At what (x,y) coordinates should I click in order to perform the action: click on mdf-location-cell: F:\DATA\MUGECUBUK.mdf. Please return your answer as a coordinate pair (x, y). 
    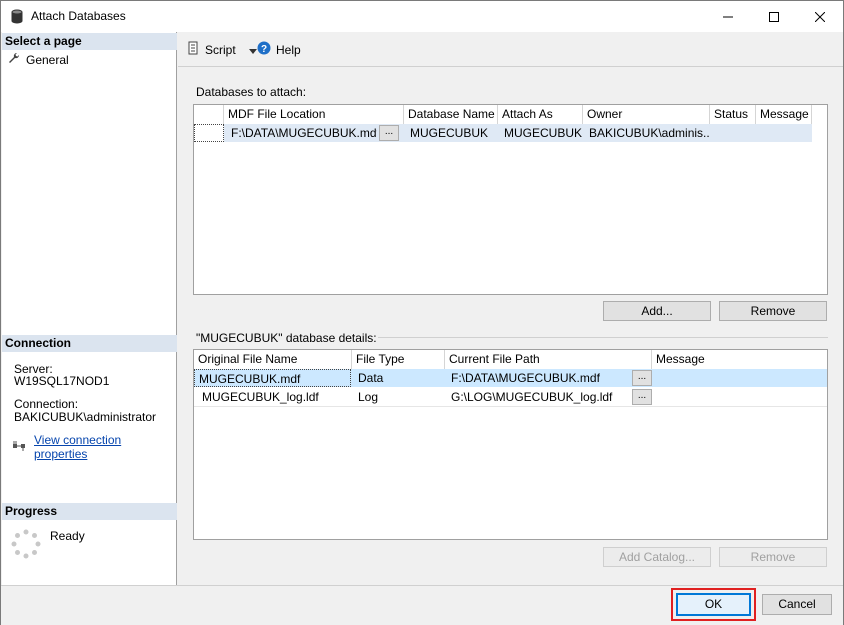
    Looking at the image, I should click on (302, 133).